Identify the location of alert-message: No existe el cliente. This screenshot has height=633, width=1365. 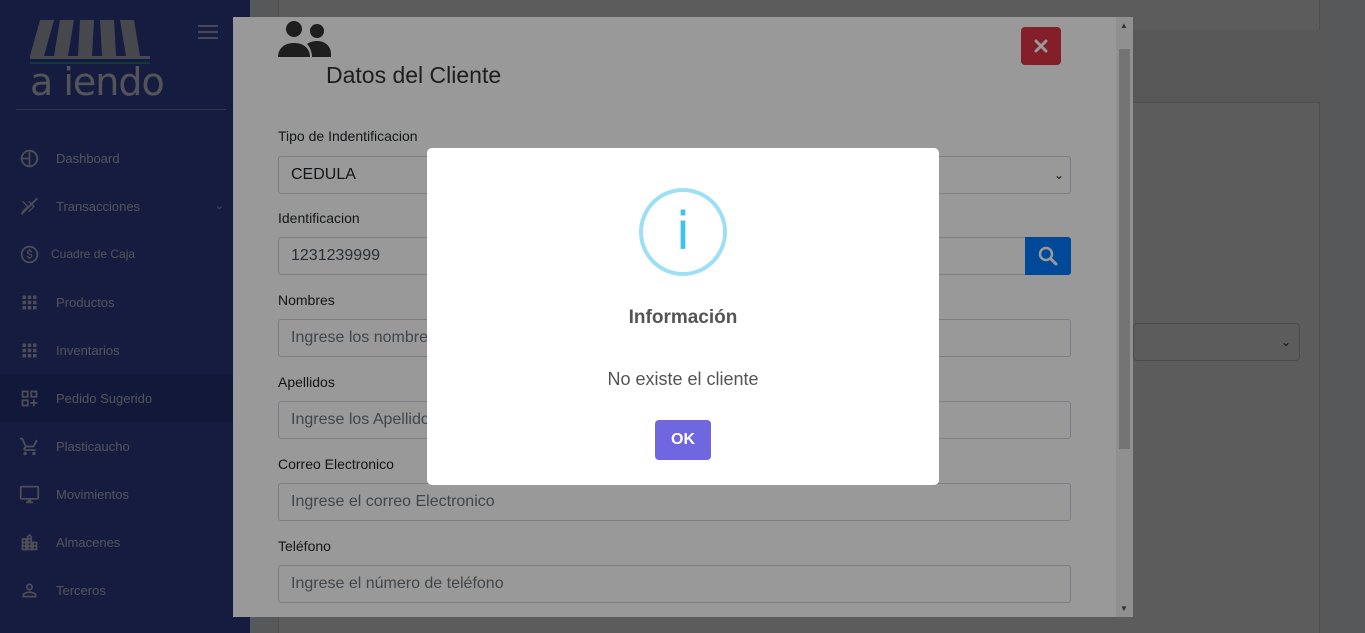
(683, 379).